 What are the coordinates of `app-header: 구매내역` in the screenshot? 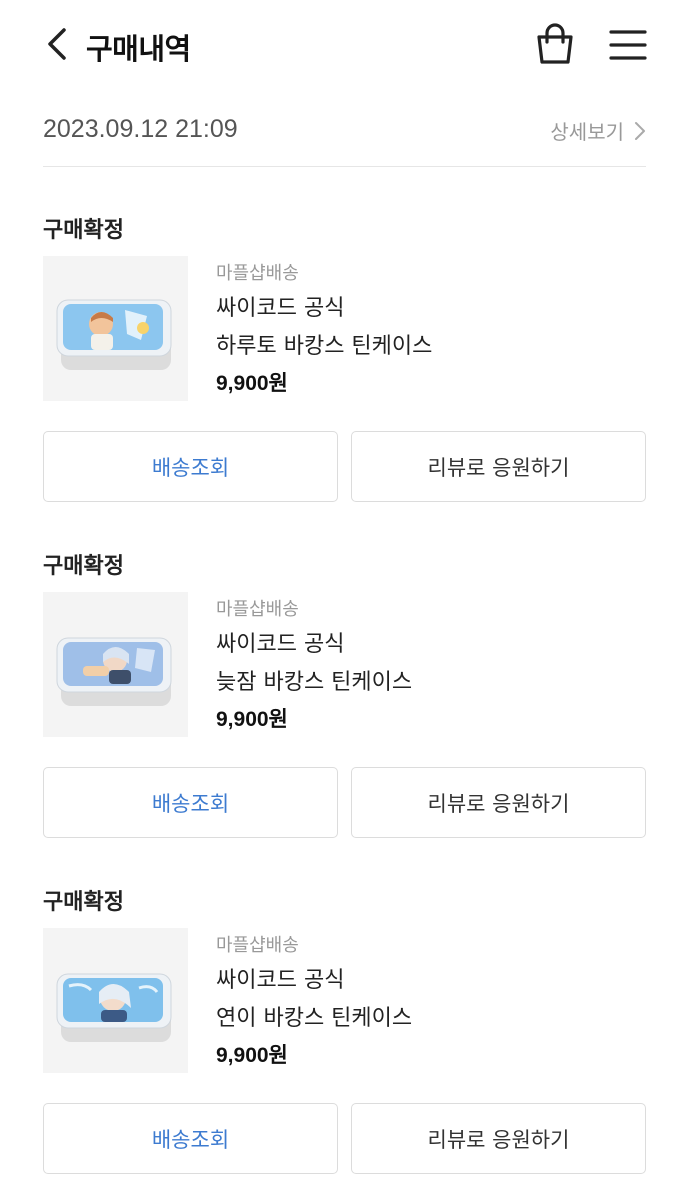 It's located at (344, 45).